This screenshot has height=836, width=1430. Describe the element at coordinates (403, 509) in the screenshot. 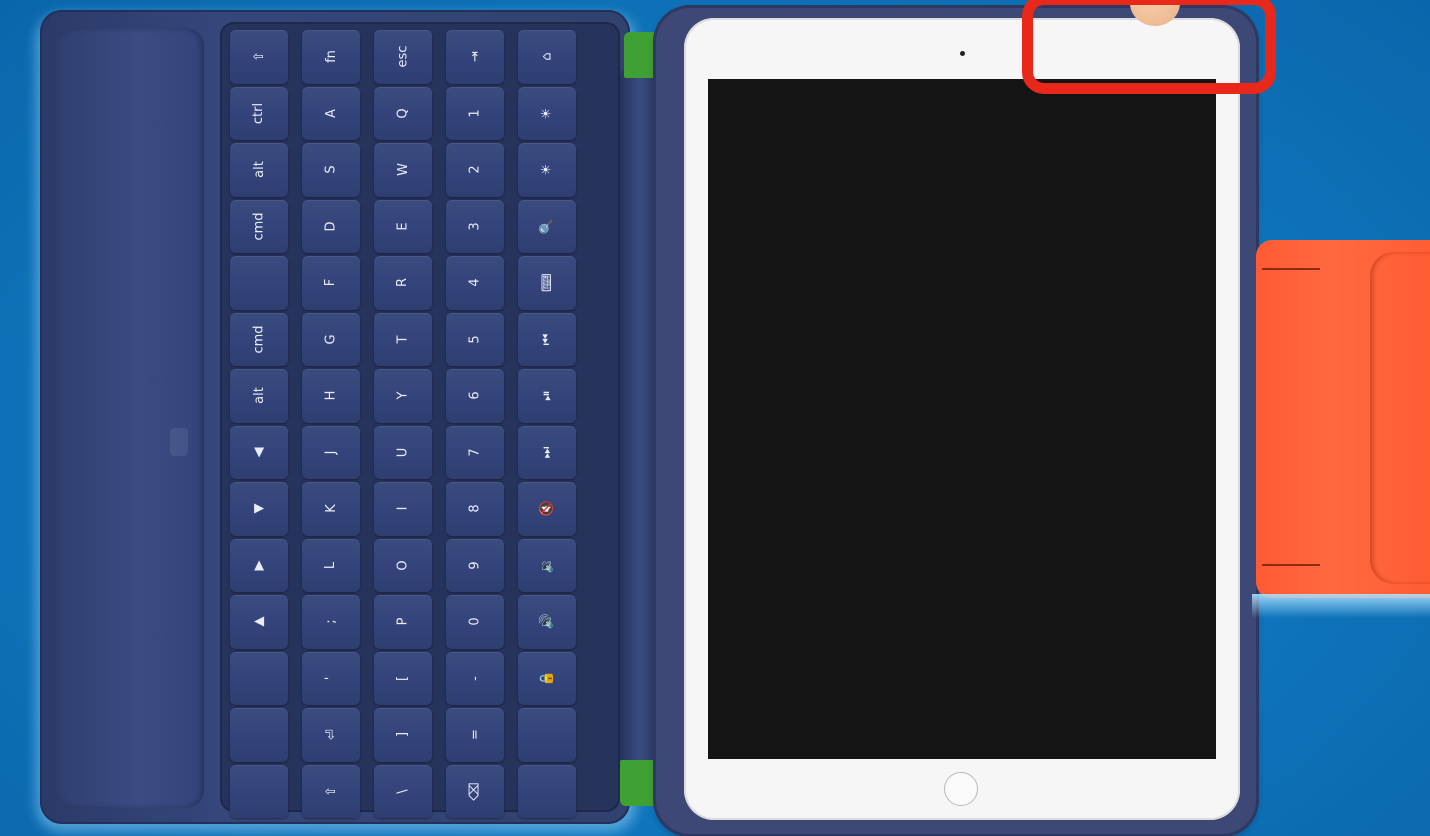

I see `keyboard-key: I` at that location.